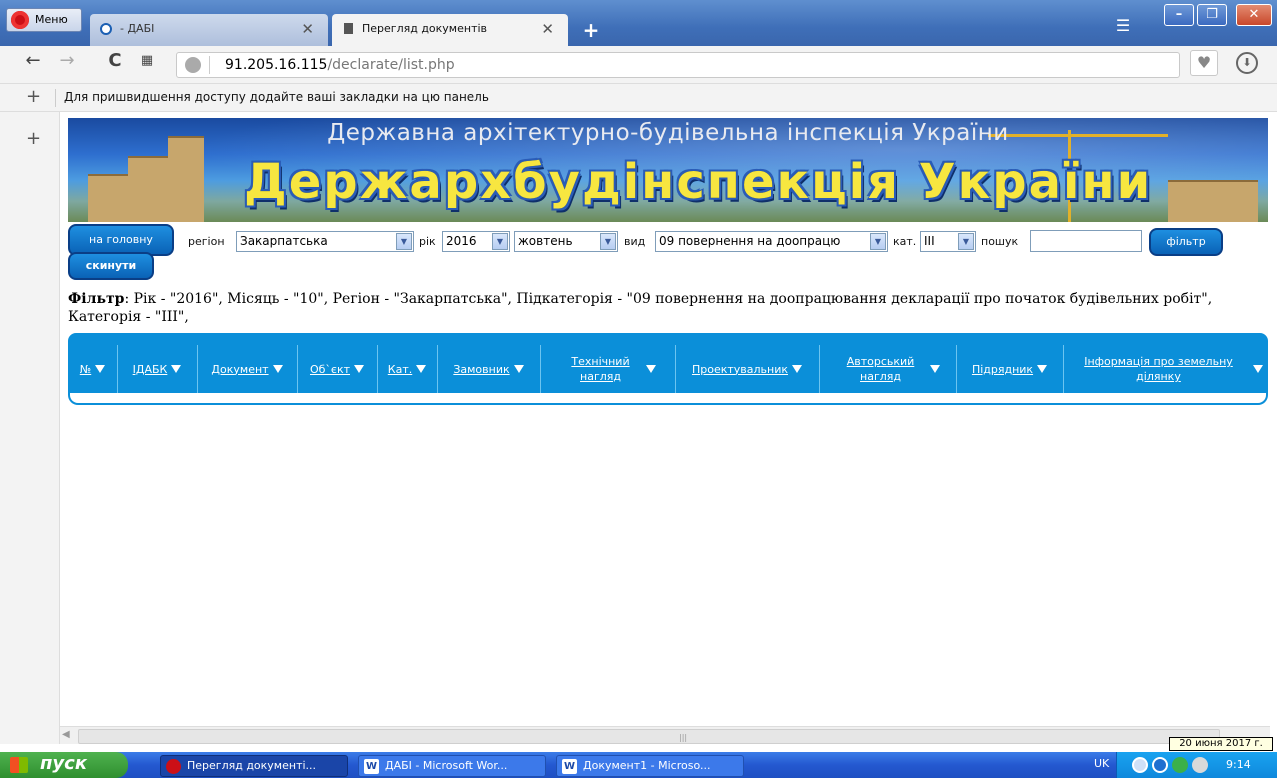 Image resolution: width=1277 pixels, height=778 pixels. I want to click on language-indicator: UK, so click(1101, 763).